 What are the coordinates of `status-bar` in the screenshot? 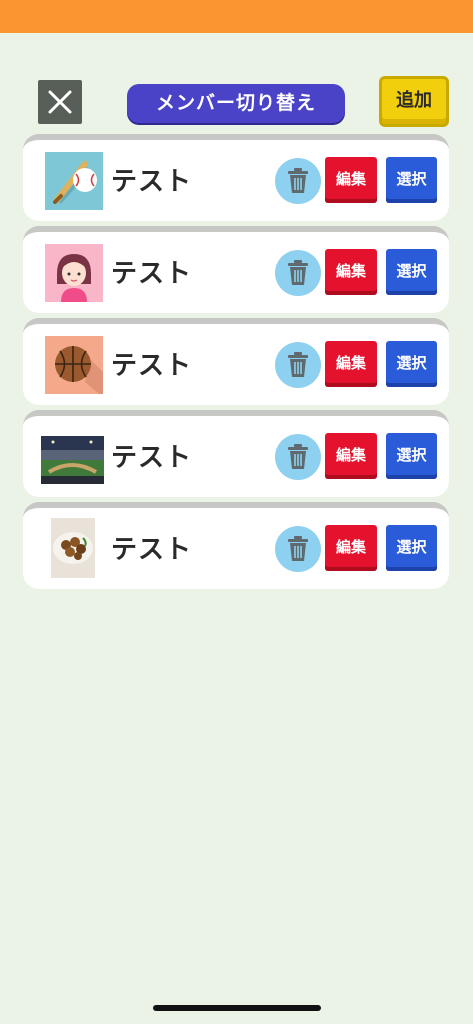 It's located at (236, 16).